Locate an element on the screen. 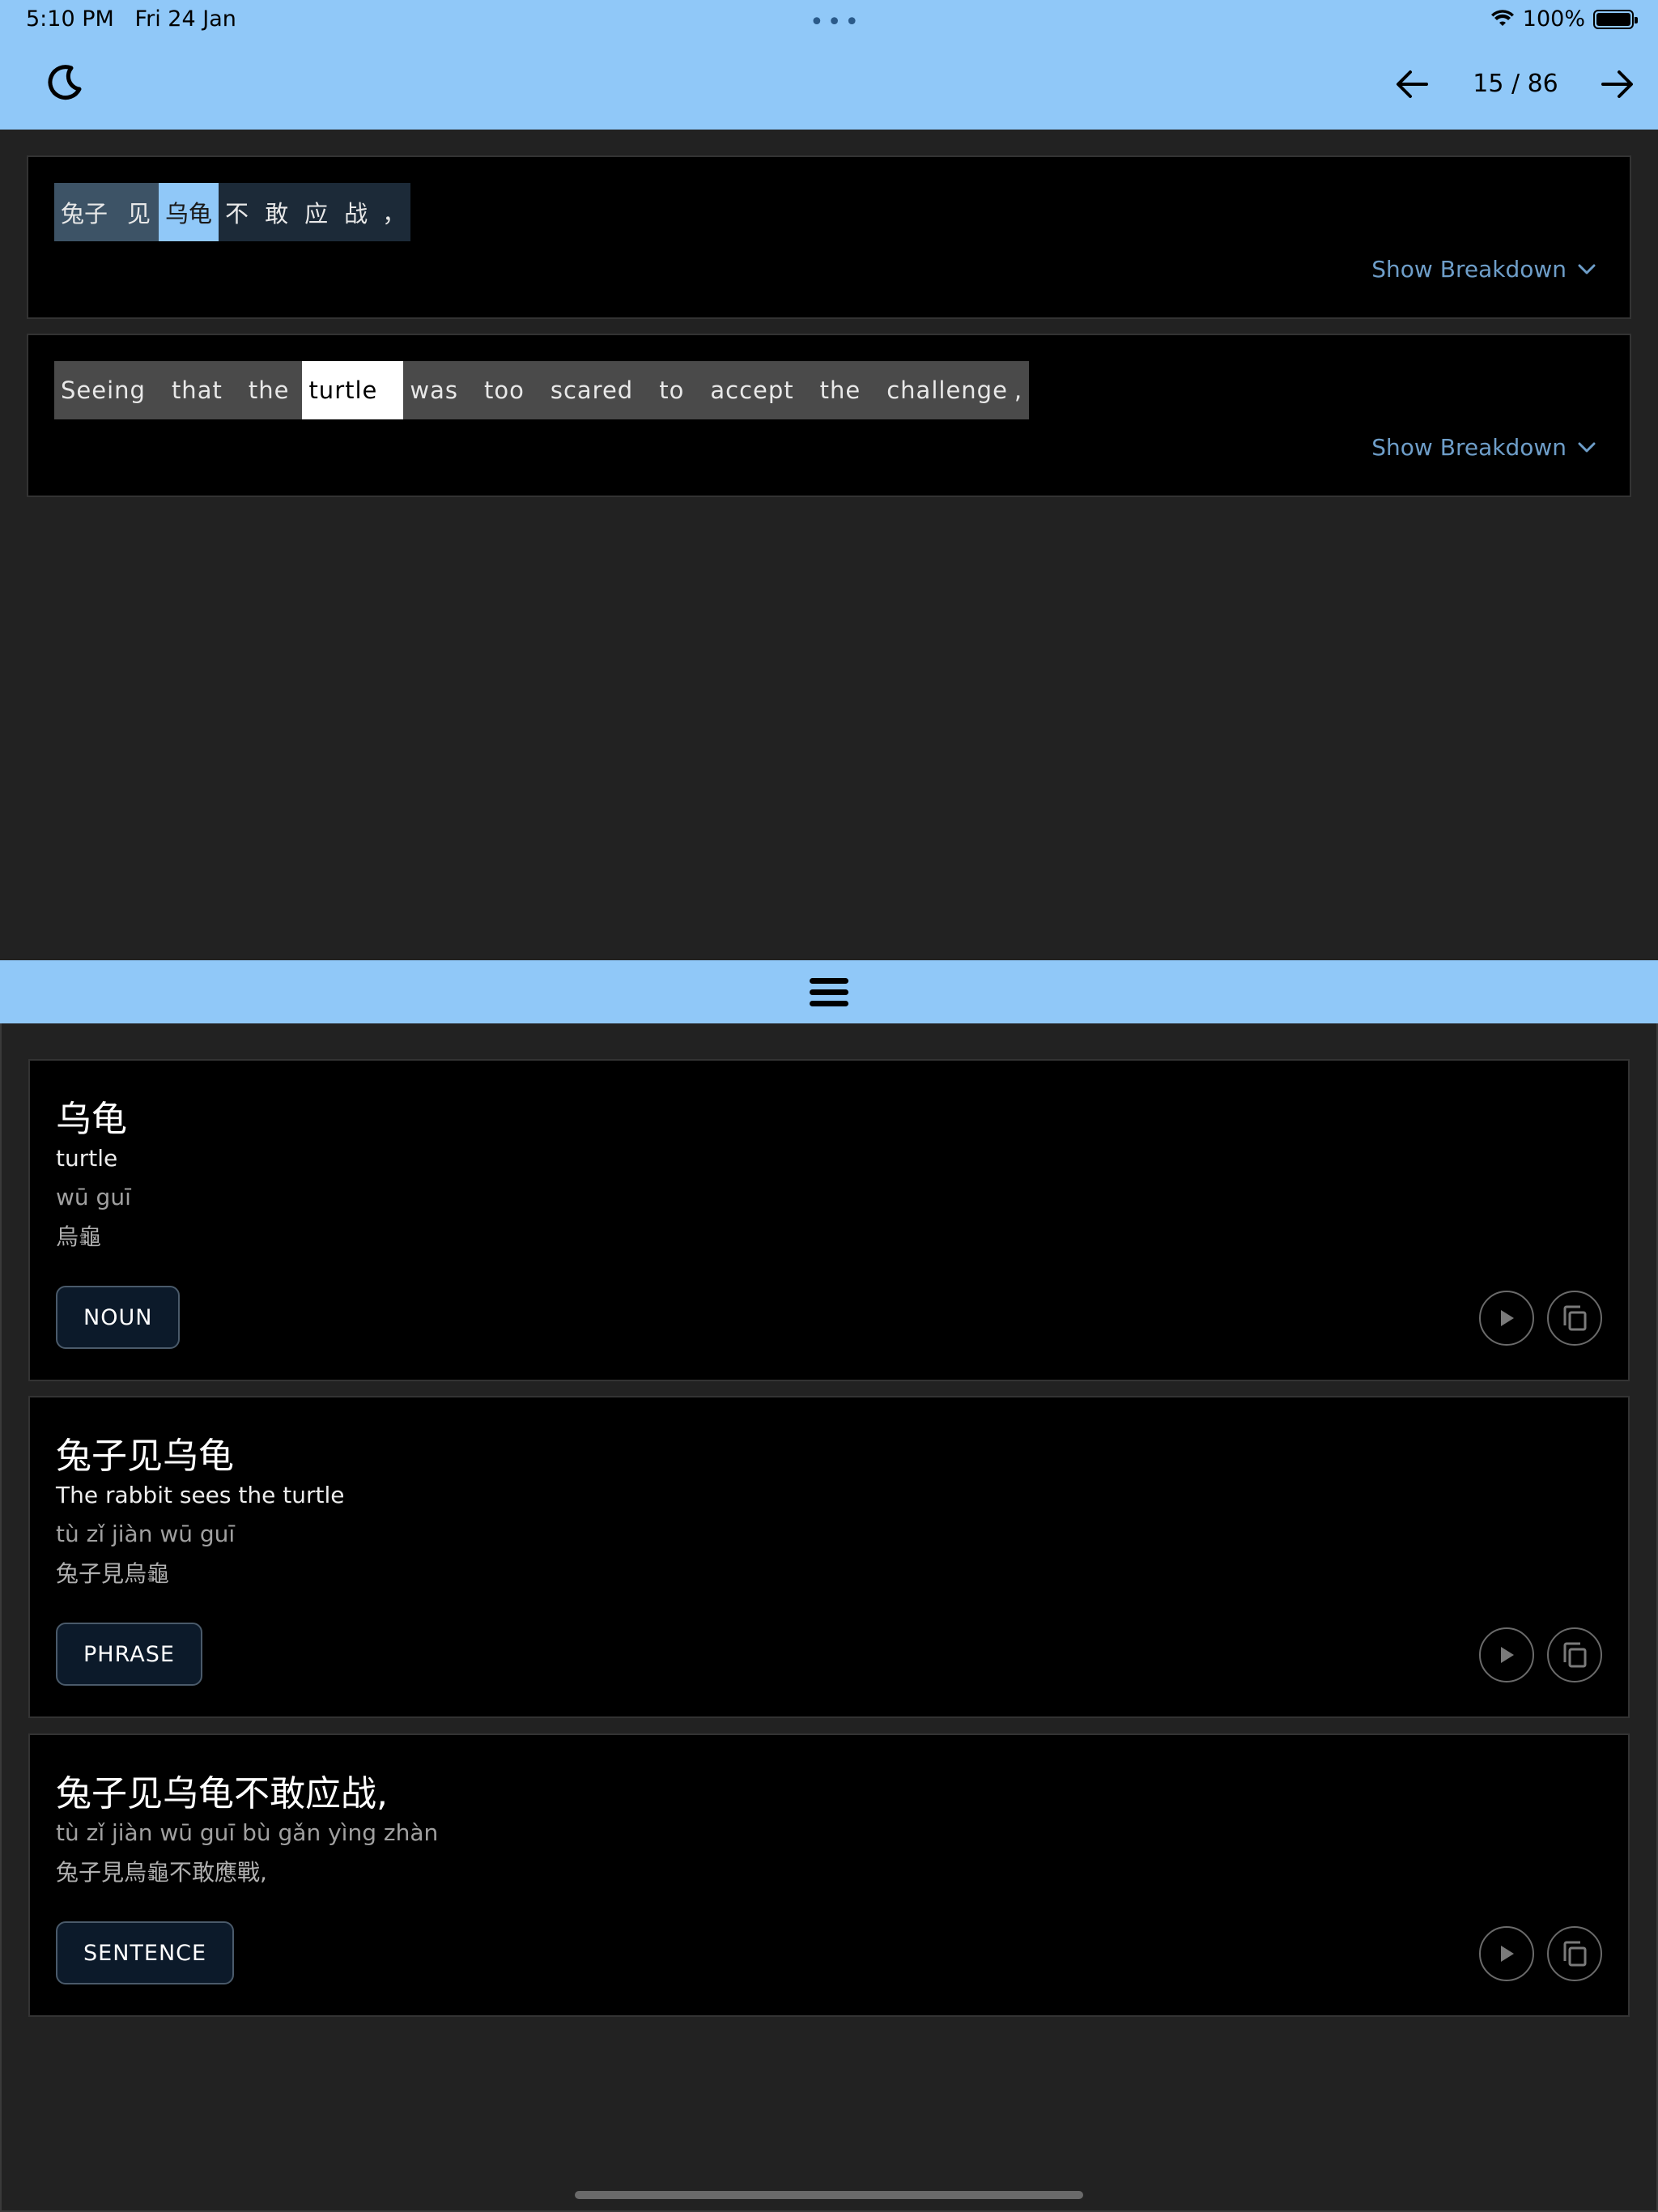 The width and height of the screenshot is (1658, 2212). english-token: scared is located at coordinates (592, 390).